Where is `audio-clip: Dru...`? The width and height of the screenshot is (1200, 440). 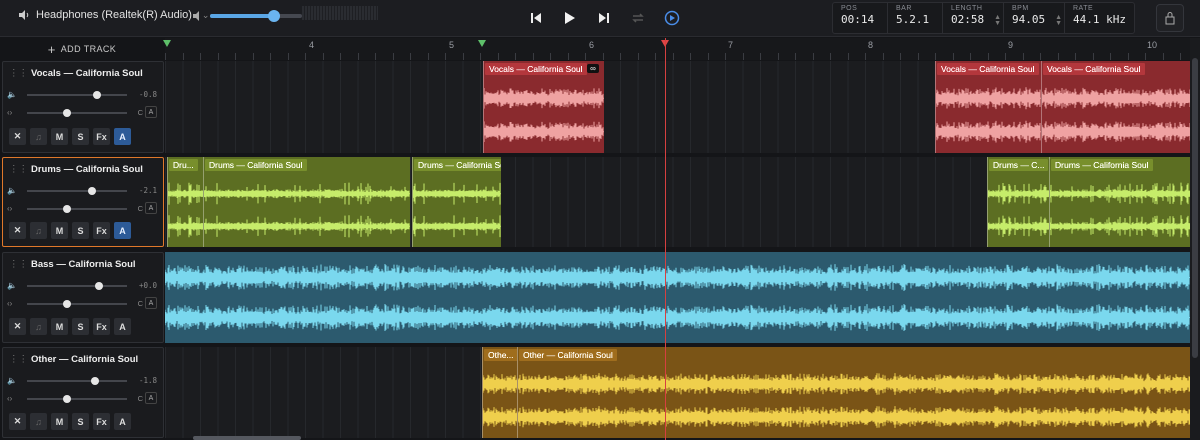 audio-clip: Dru... is located at coordinates (185, 202).